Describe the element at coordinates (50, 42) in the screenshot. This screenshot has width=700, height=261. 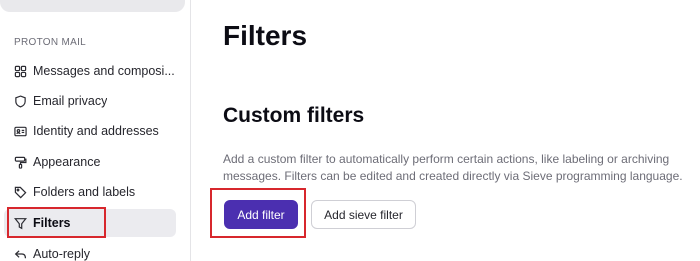
I see `sidebar-section-label: PROTON MAIL` at that location.